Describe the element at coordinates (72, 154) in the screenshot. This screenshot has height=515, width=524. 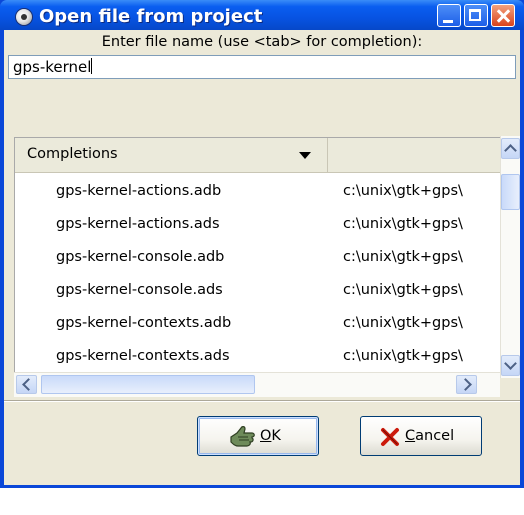
I see `column-header-label: Completions` at that location.